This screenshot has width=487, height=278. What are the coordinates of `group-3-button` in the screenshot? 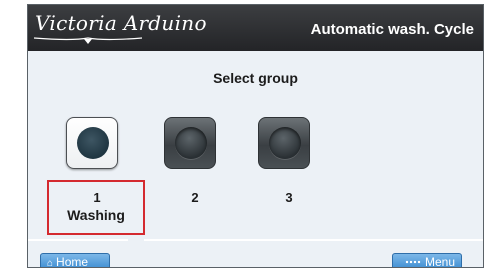 It's located at (284, 143).